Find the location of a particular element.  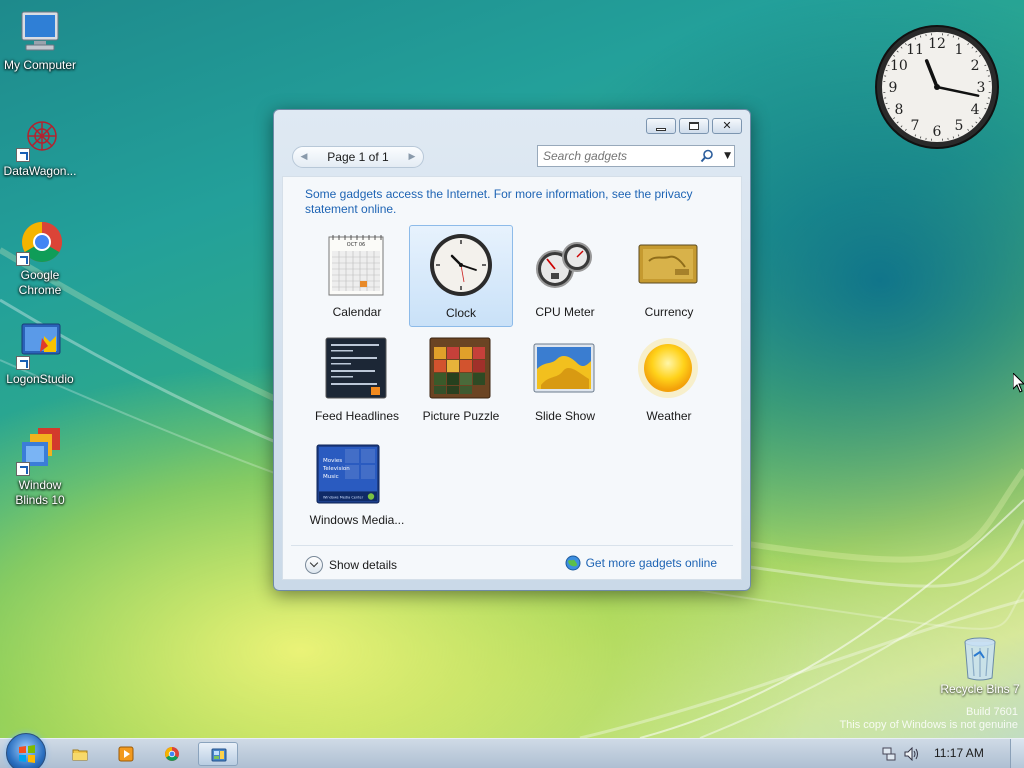

close-button: ✕ is located at coordinates (727, 126).